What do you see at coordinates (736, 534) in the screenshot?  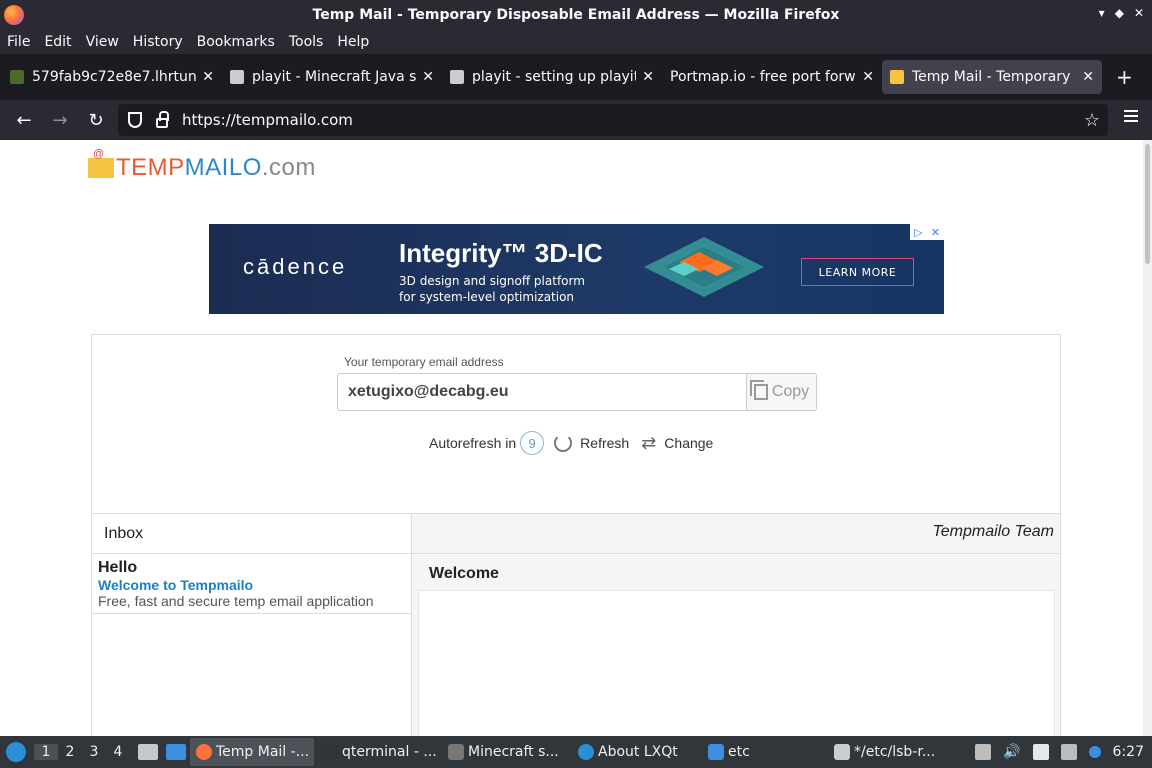 I see `reader-sender: Tempmailo Team` at bounding box center [736, 534].